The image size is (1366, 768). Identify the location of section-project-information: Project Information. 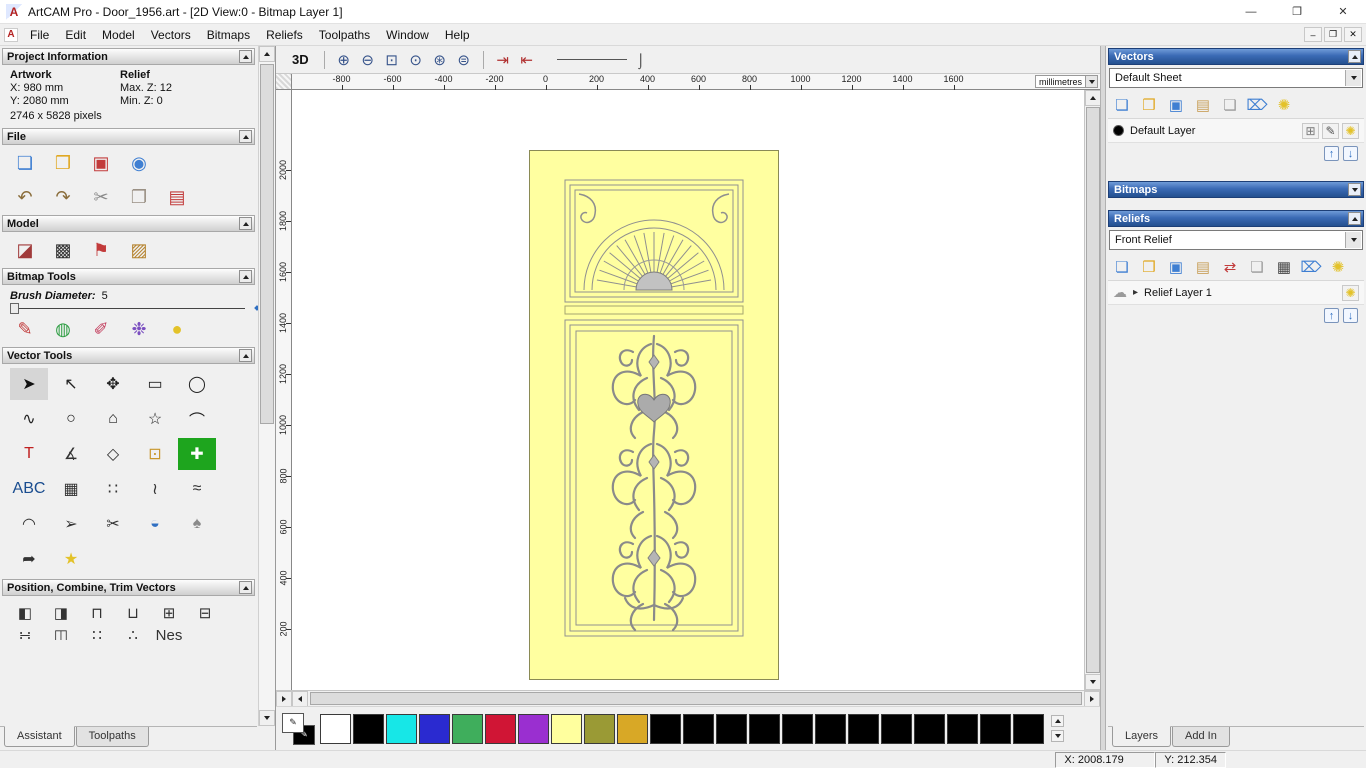
(128, 56).